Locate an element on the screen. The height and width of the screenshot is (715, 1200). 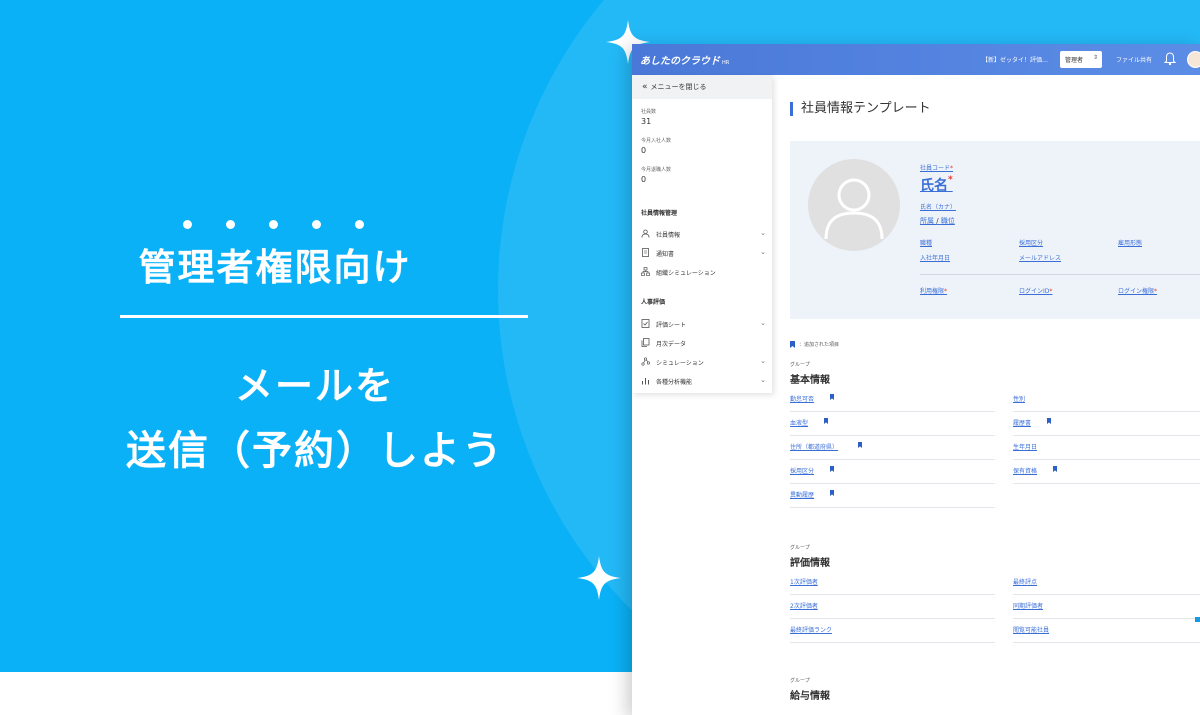
sidebar-item-simulation: シミュレーション ⌄ is located at coordinates (705, 362).